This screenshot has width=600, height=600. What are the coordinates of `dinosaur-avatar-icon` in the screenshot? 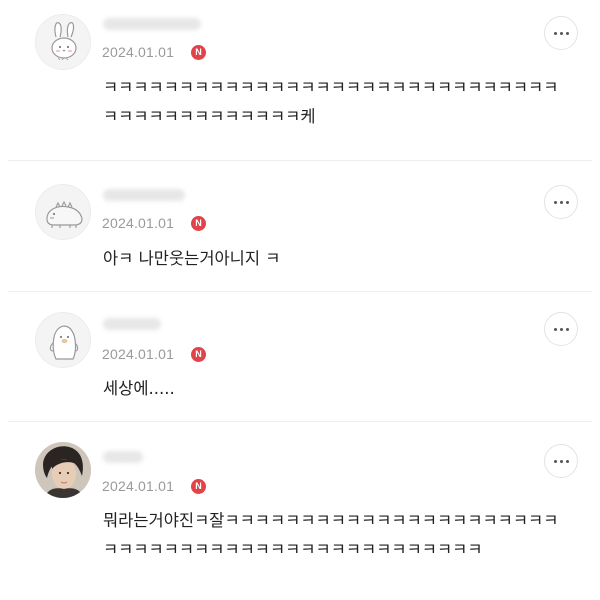 It's located at (63, 212).